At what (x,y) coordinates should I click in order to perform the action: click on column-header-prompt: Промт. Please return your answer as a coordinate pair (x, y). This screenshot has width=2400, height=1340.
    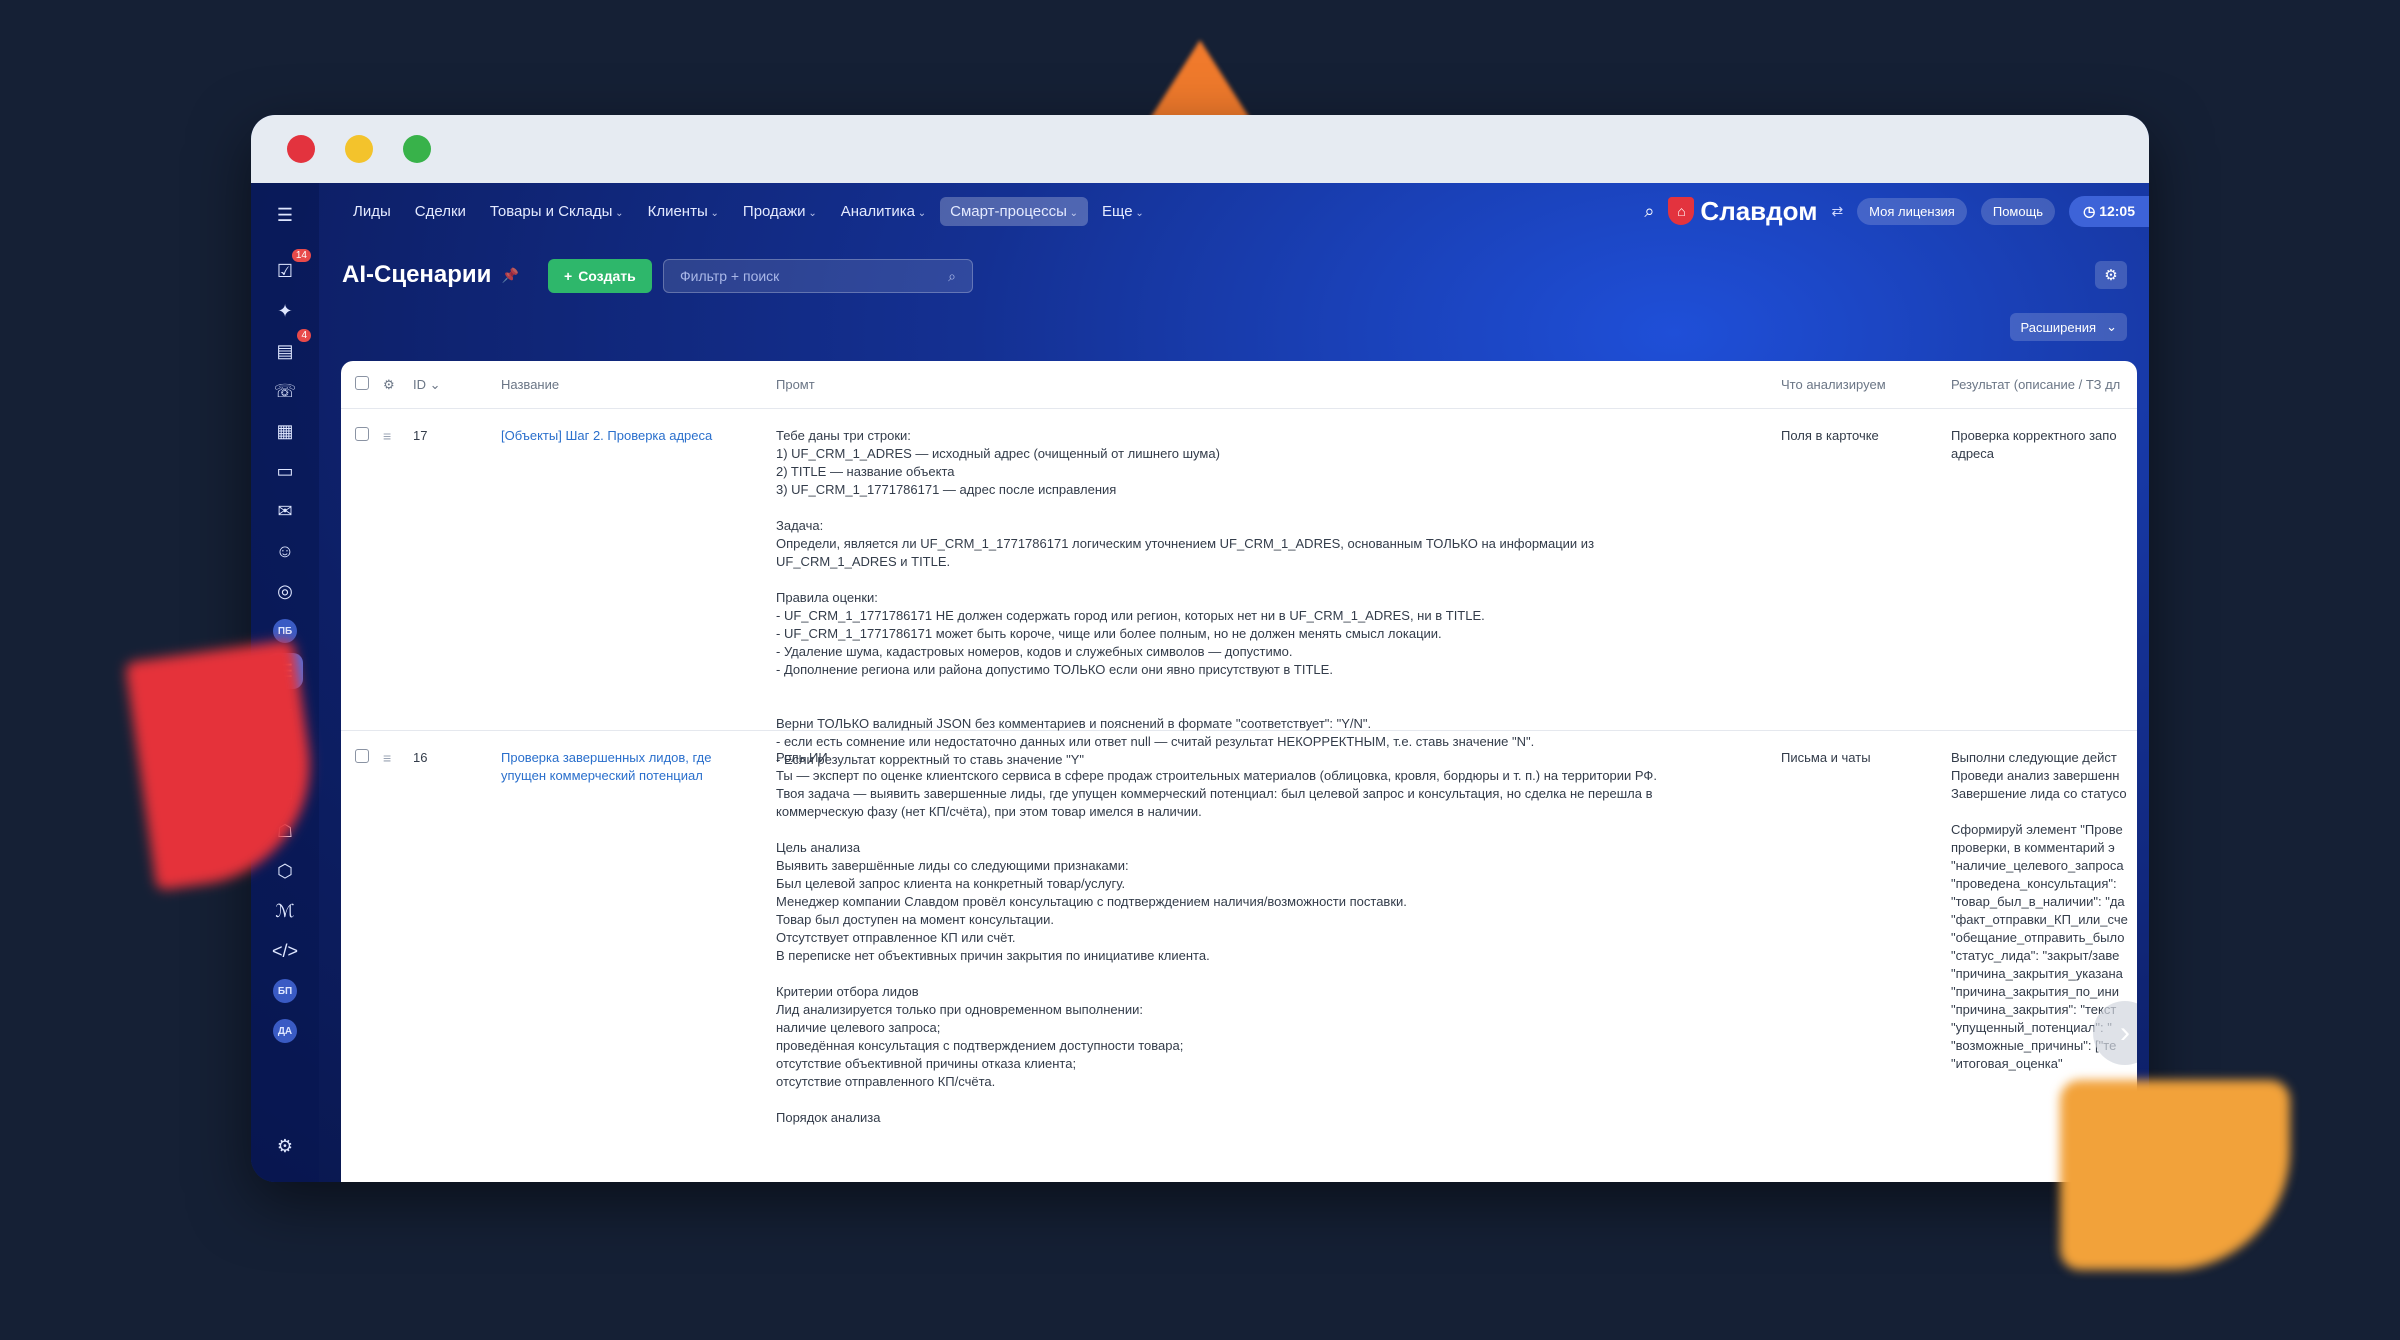
    Looking at the image, I should click on (1266, 384).